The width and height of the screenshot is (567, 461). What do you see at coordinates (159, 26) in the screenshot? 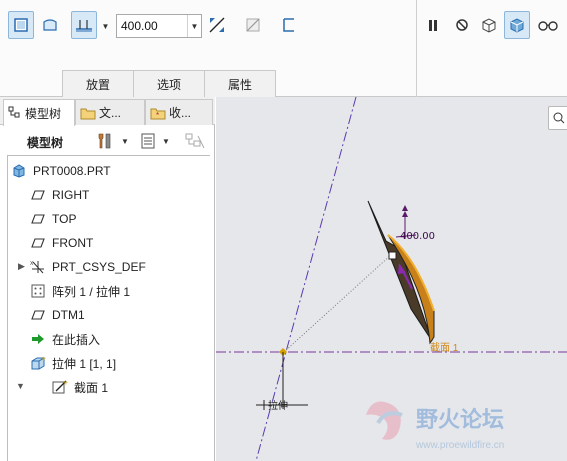
I see `depth-value-field: 400.00 ▼` at bounding box center [159, 26].